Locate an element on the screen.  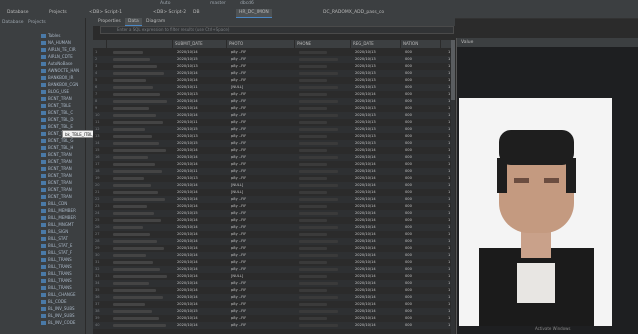
tree-item: BILL_SIGN is located at coordinates (54, 231).